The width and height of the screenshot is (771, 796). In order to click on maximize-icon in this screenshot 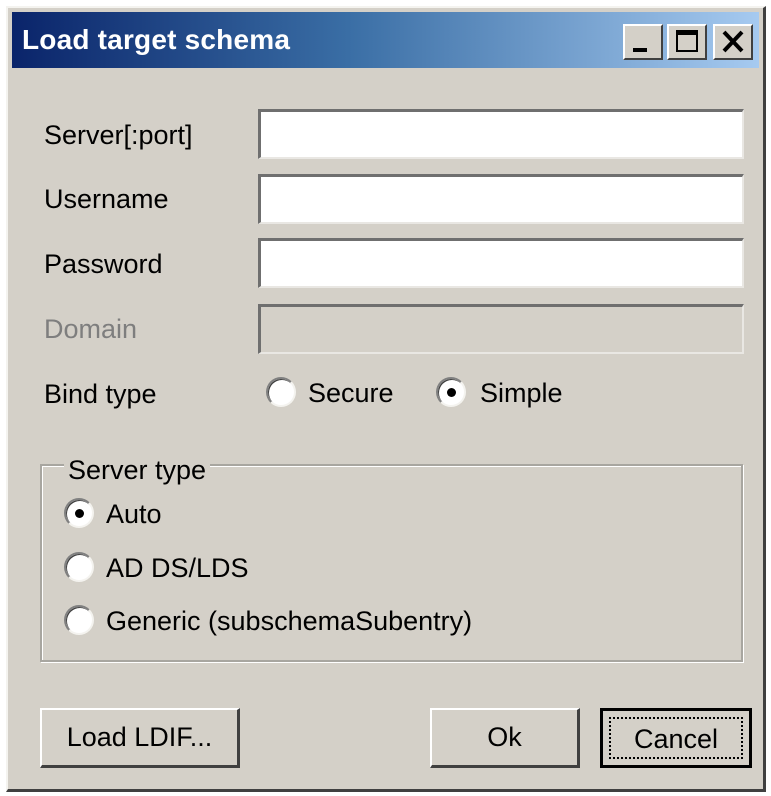, I will do `click(687, 41)`.